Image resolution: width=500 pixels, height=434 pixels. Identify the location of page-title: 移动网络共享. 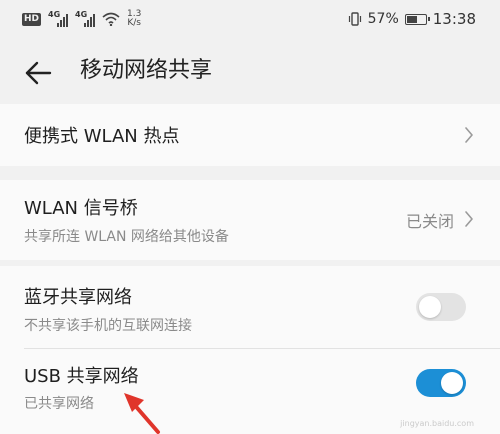
(146, 70).